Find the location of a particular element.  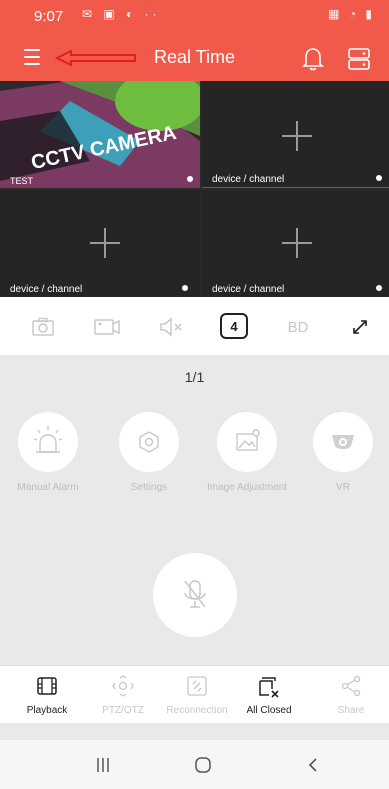

title-bar: Real Time is located at coordinates (194, 58).